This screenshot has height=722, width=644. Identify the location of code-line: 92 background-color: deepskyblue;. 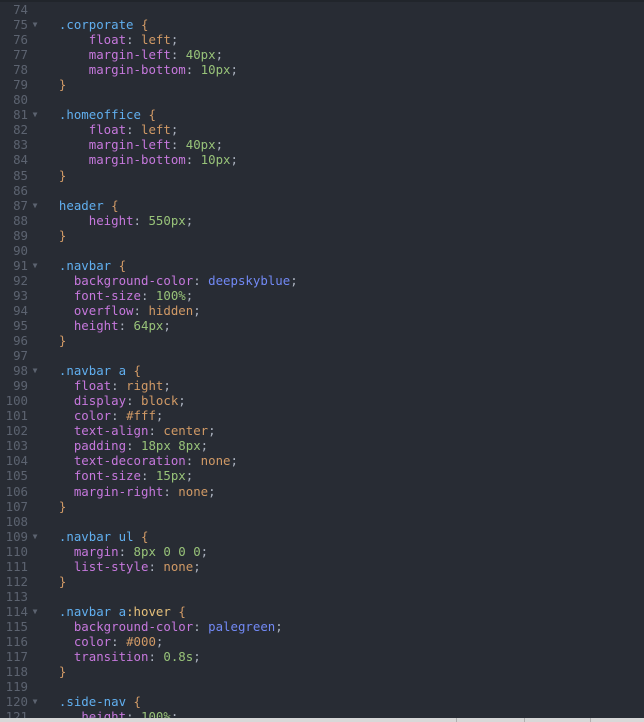
(322, 280).